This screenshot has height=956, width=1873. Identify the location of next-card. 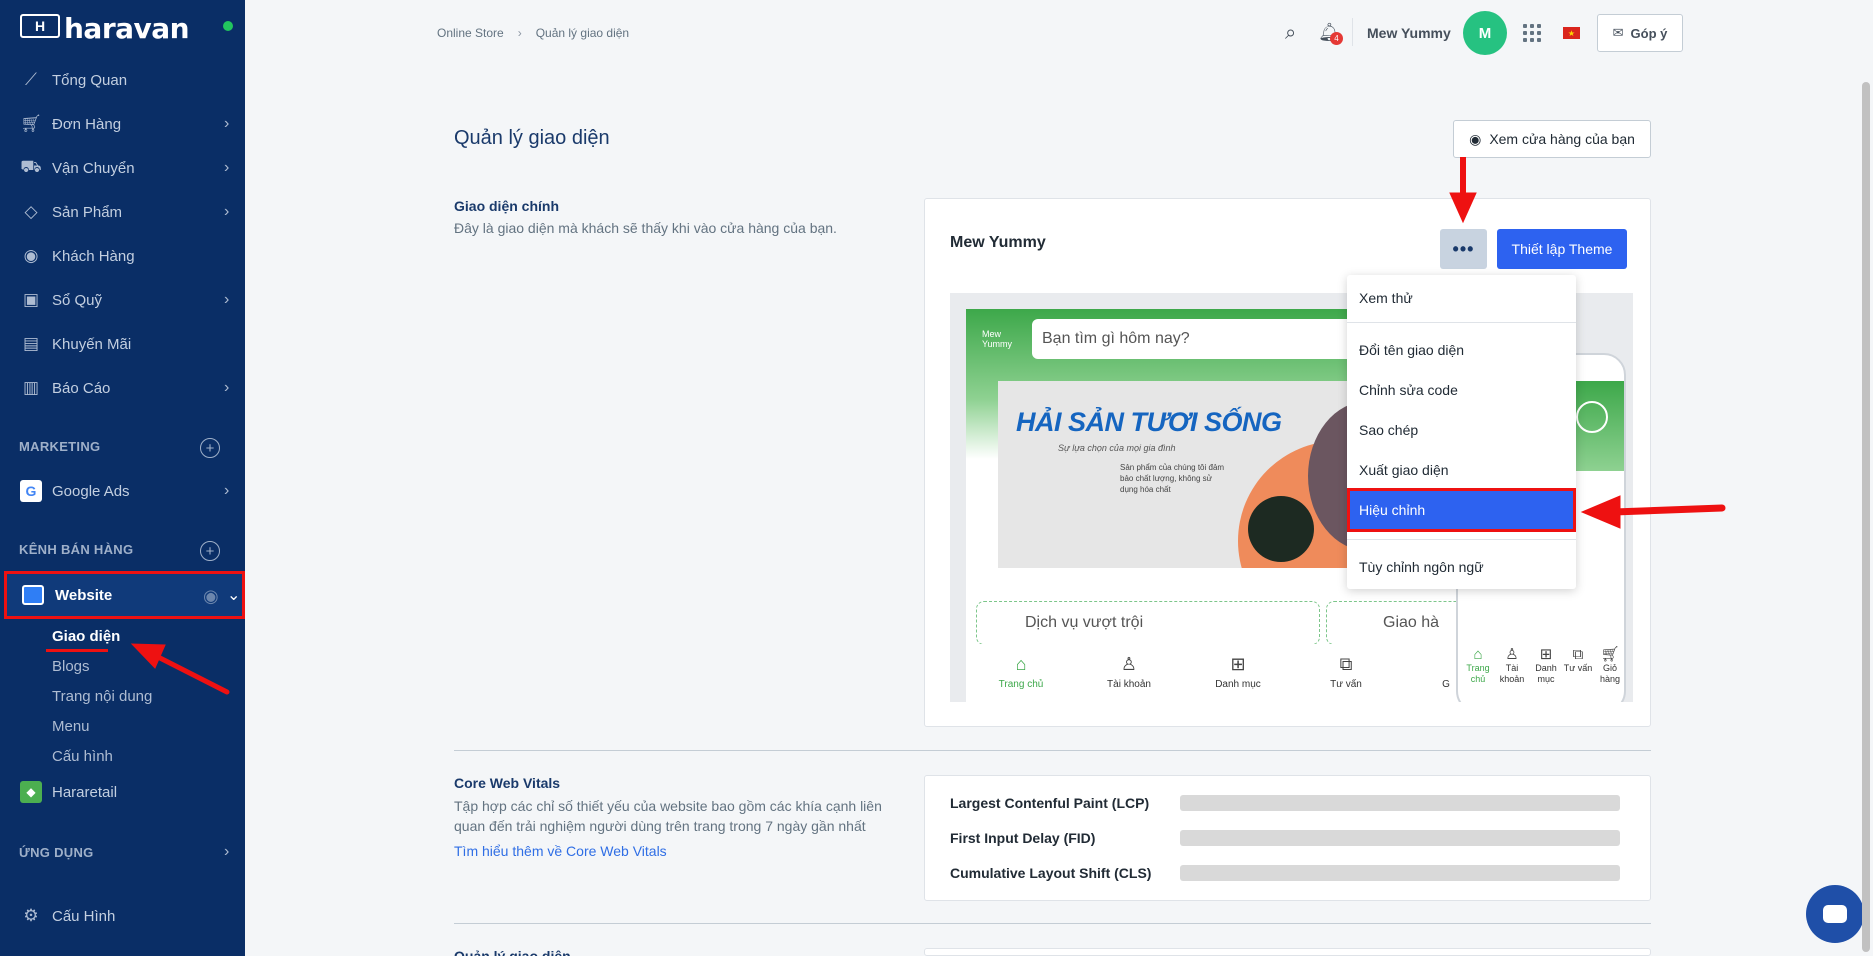
(1287, 952).